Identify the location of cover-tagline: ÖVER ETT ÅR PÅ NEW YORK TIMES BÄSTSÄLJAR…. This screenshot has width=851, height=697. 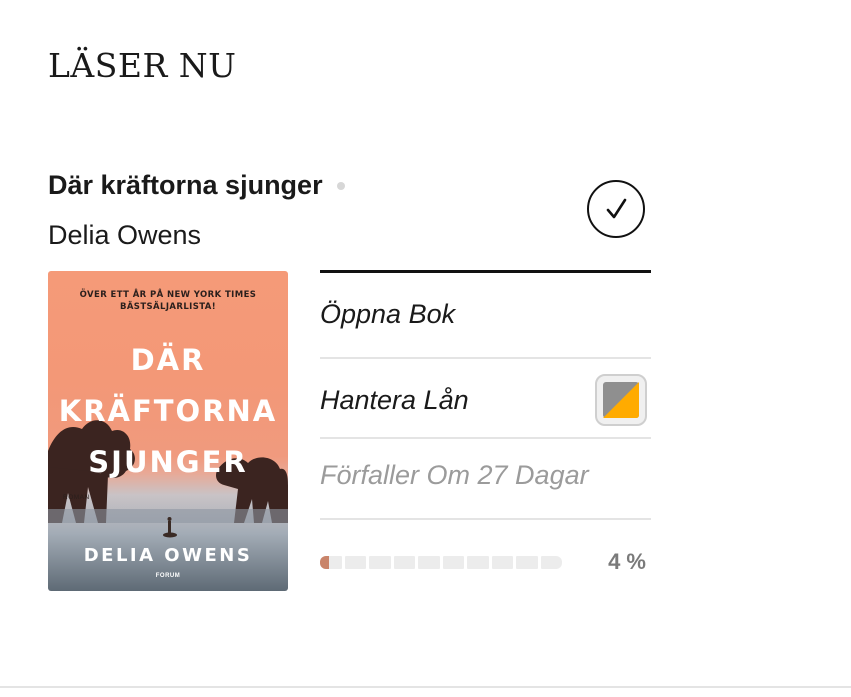
(168, 301).